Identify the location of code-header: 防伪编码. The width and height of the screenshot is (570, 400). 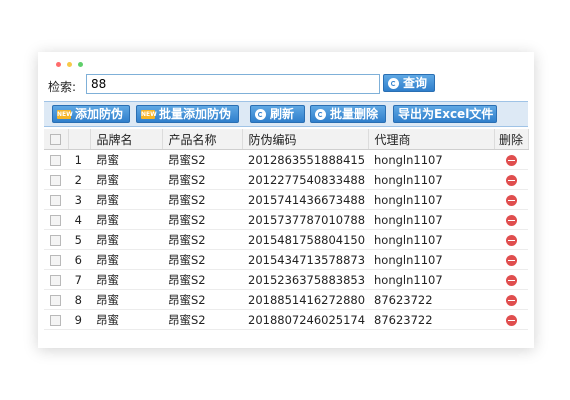
(305, 139).